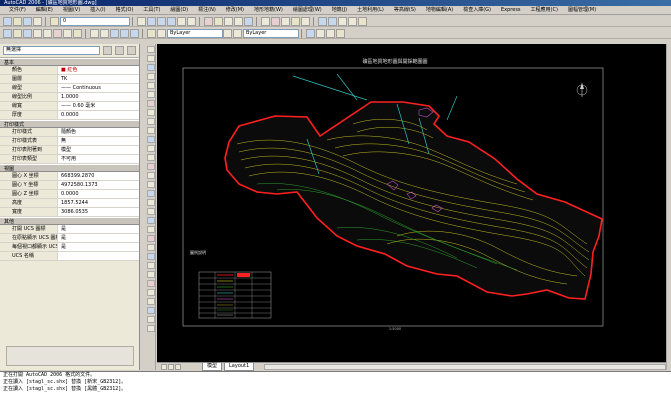  Describe the element at coordinates (98, 176) in the screenshot. I see `property-value: 668399.2870` at that location.